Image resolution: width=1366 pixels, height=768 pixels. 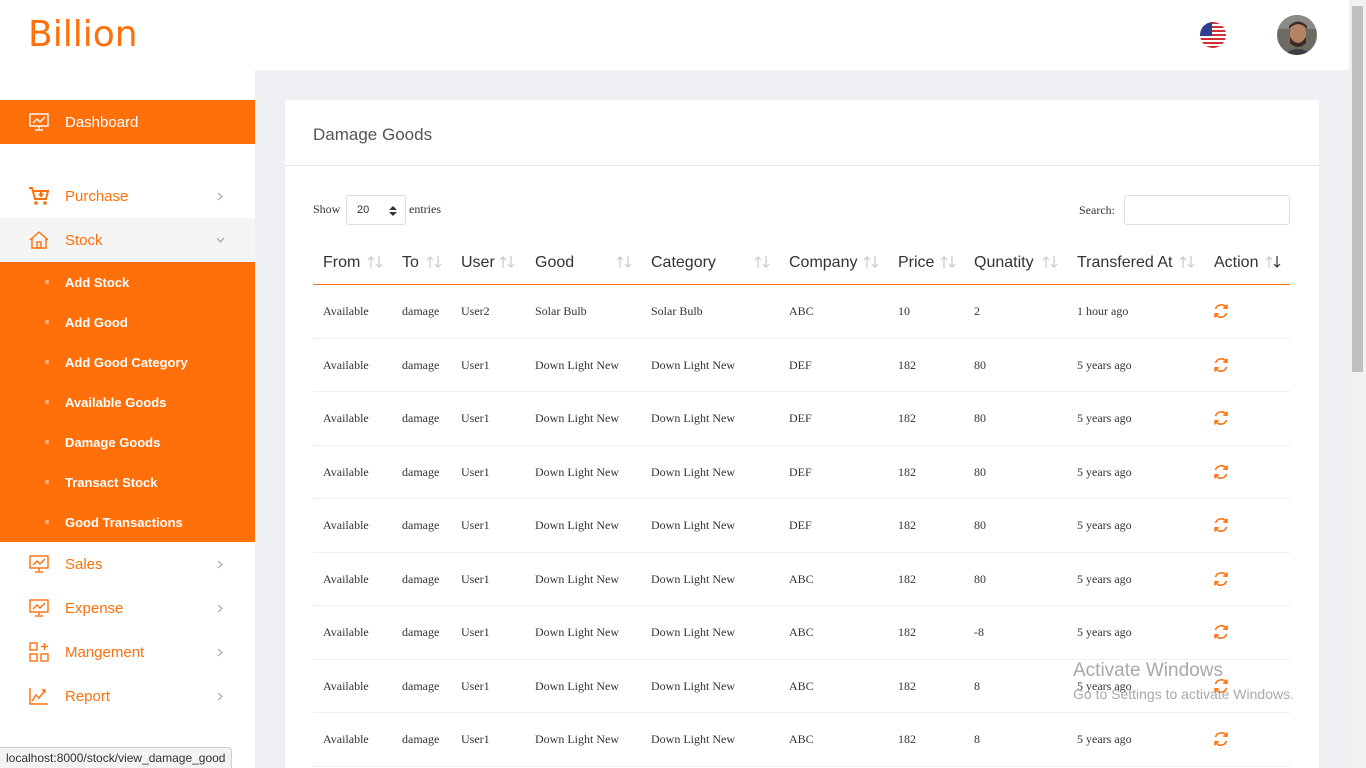 What do you see at coordinates (1135, 262) in the screenshot?
I see `column-header-transfered-at: Transfered At` at bounding box center [1135, 262].